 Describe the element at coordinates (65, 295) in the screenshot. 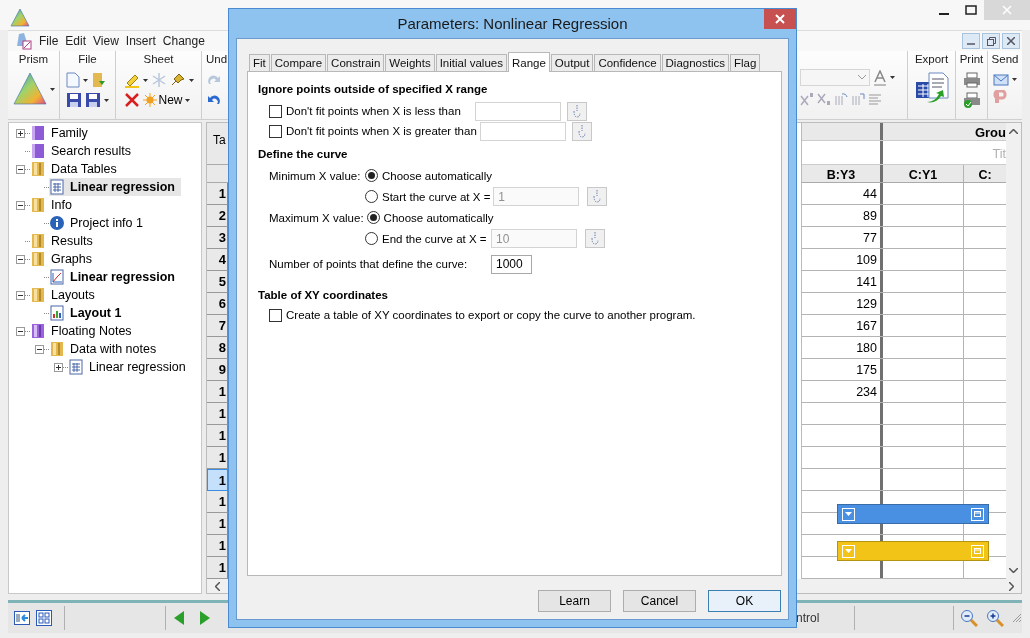

I see `tree-item: Layouts` at that location.